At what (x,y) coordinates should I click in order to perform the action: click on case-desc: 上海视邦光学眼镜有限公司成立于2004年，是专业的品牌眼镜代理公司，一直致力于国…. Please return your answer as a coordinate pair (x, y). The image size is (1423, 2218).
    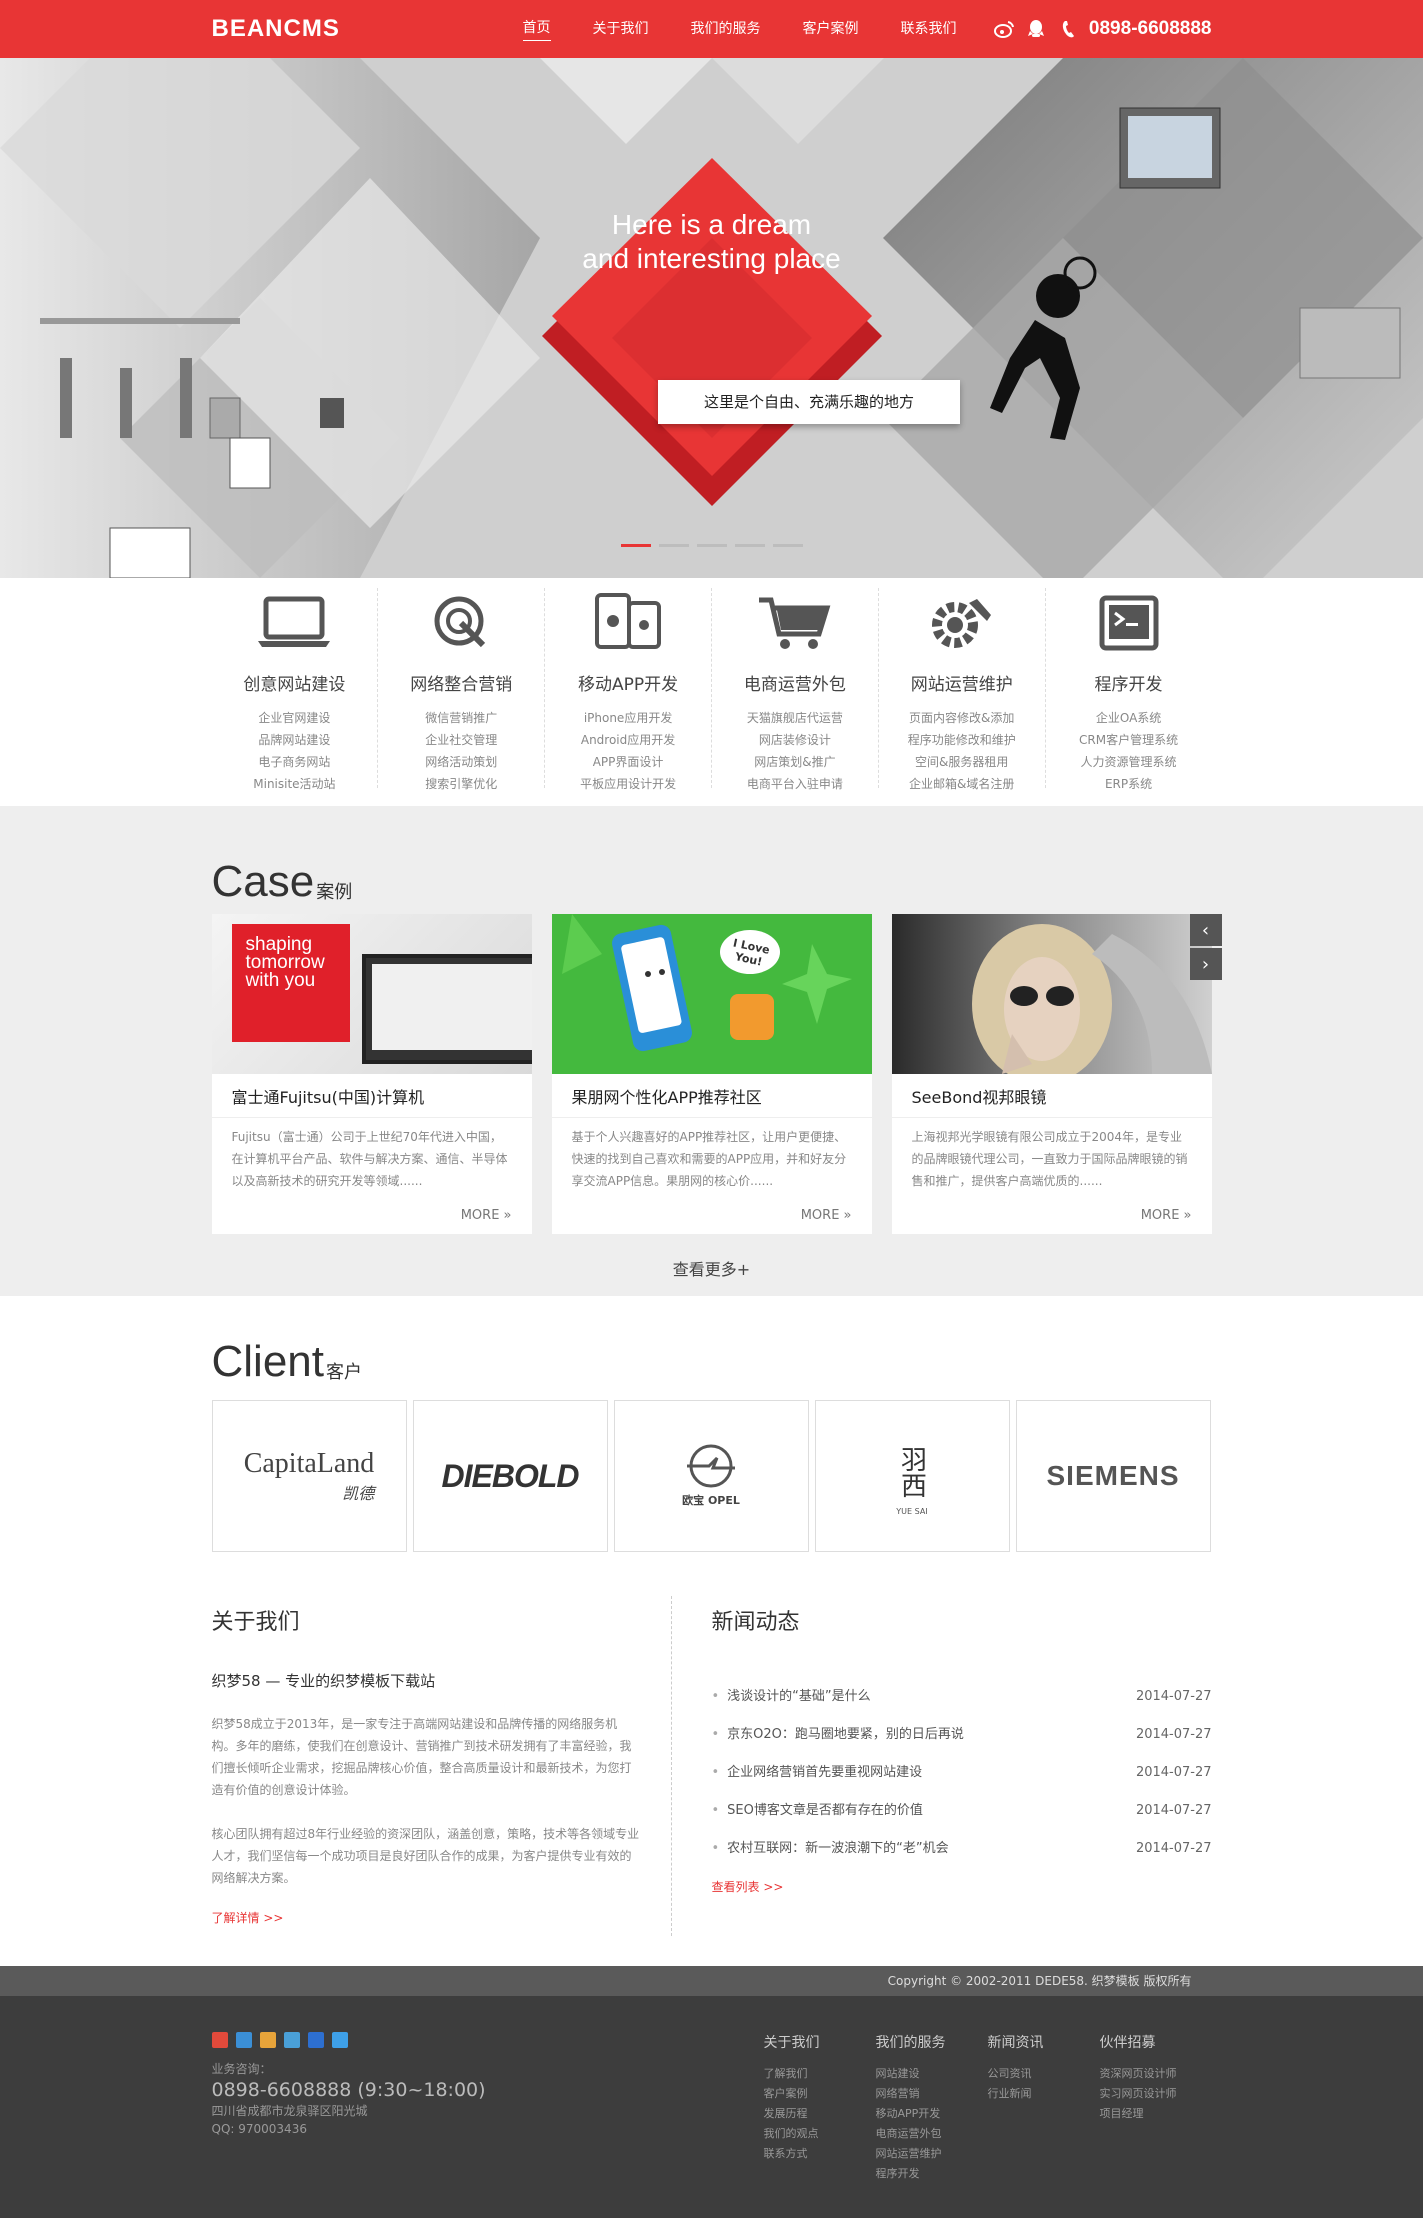
    Looking at the image, I should click on (1049, 1159).